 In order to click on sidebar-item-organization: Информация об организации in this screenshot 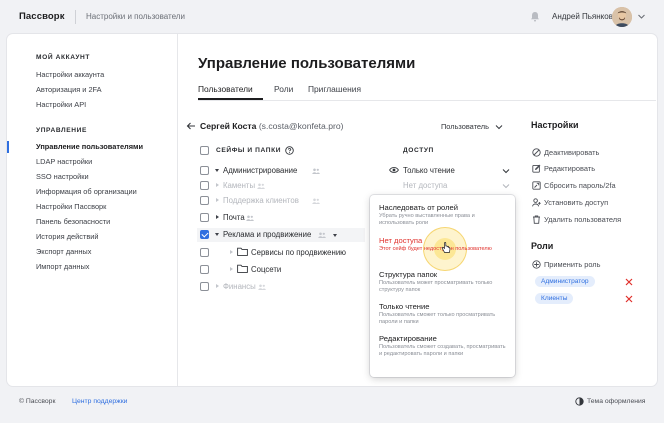, I will do `click(86, 191)`.